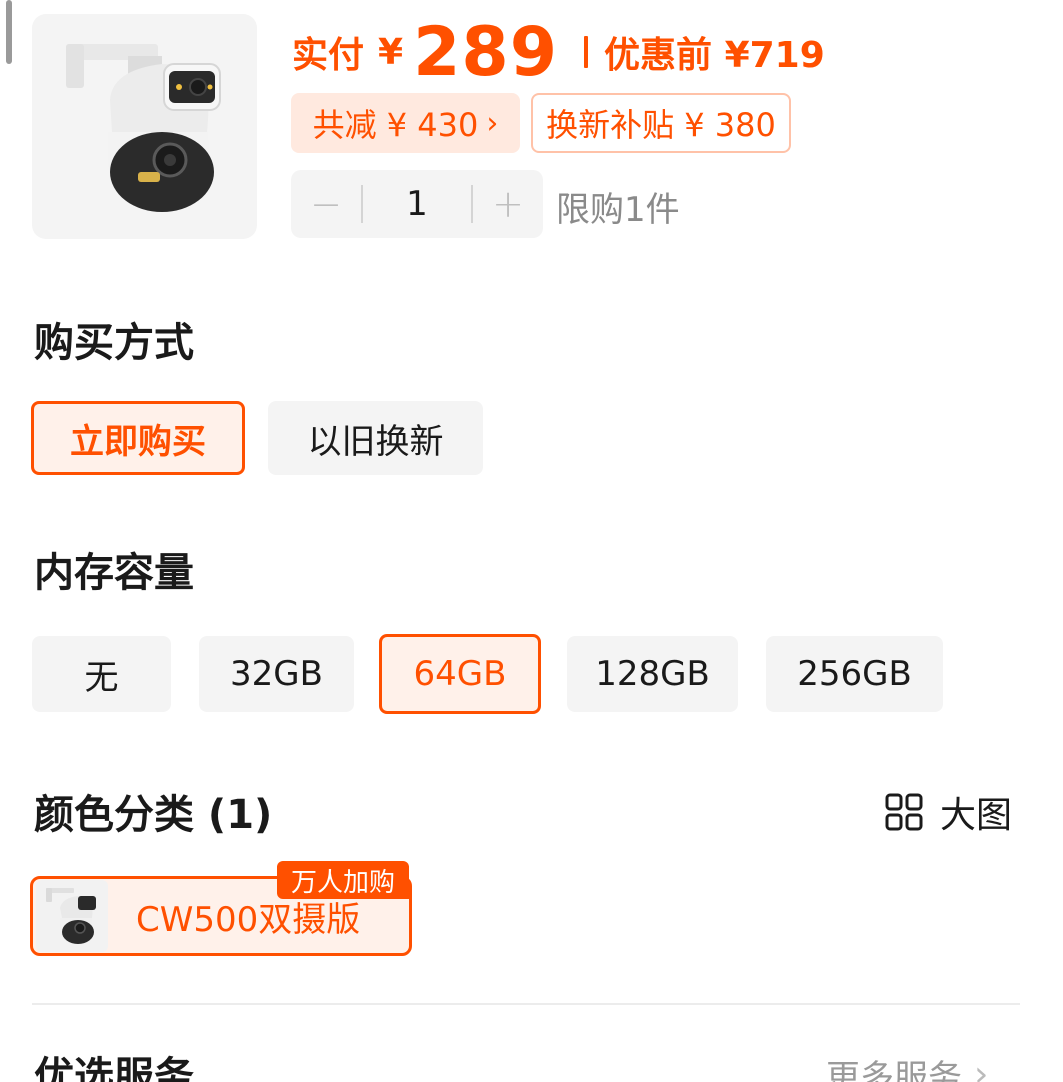 The width and height of the screenshot is (1063, 1082). What do you see at coordinates (138, 438) in the screenshot?
I see `option-buy-now: 立即购买` at bounding box center [138, 438].